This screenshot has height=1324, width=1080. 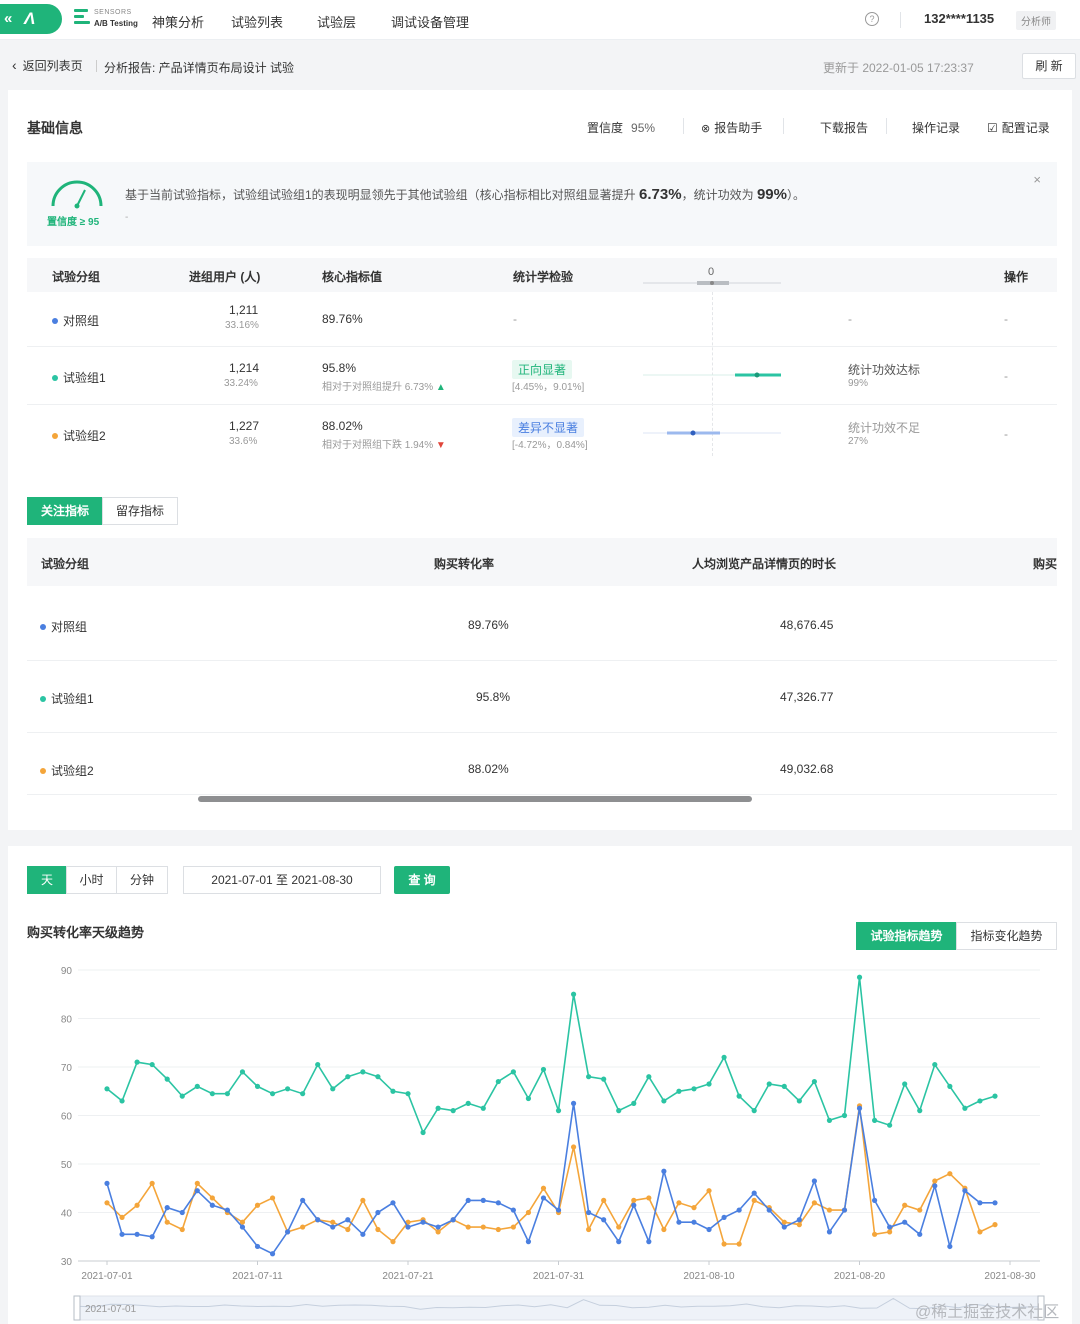 What do you see at coordinates (422, 880) in the screenshot?
I see `query-button: 查 询` at bounding box center [422, 880].